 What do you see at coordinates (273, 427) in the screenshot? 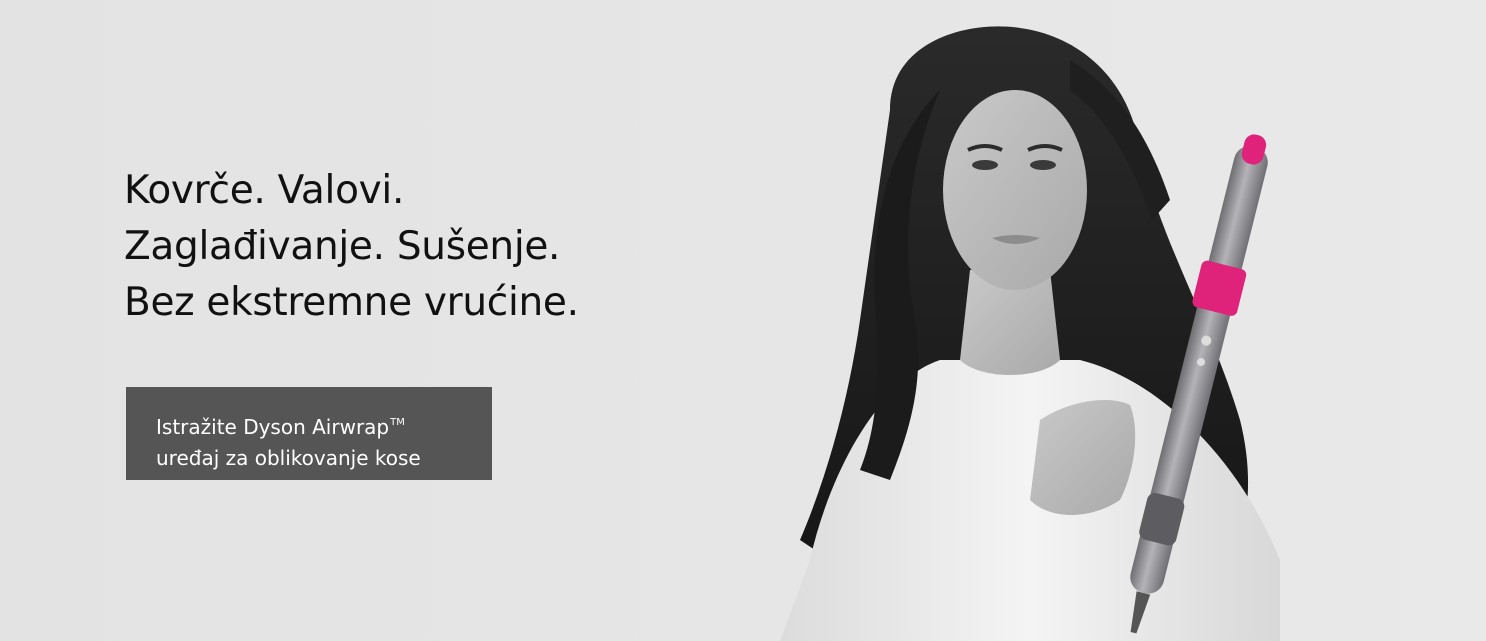
I see `cta-line-1-text: Istražite Dyson Airwrap` at bounding box center [273, 427].